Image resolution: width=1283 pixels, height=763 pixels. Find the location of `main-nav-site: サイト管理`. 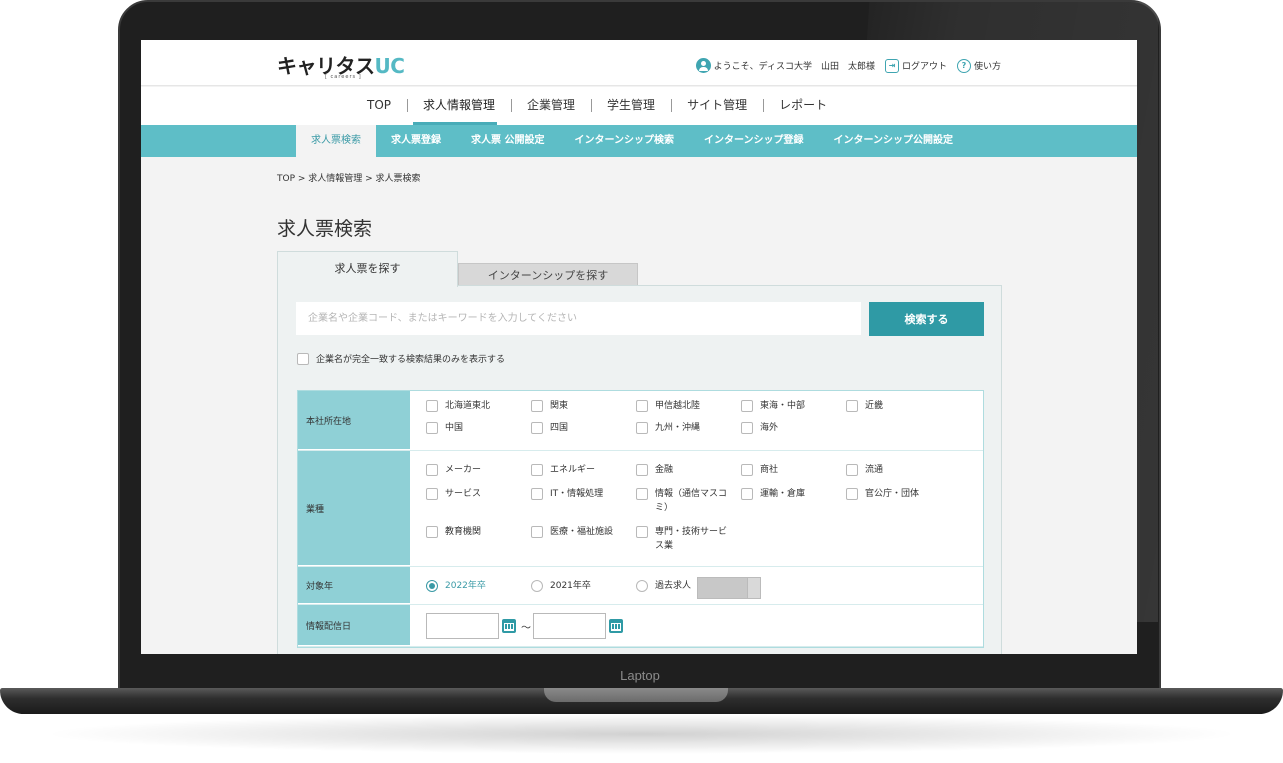

main-nav-site: サイト管理 is located at coordinates (717, 106).